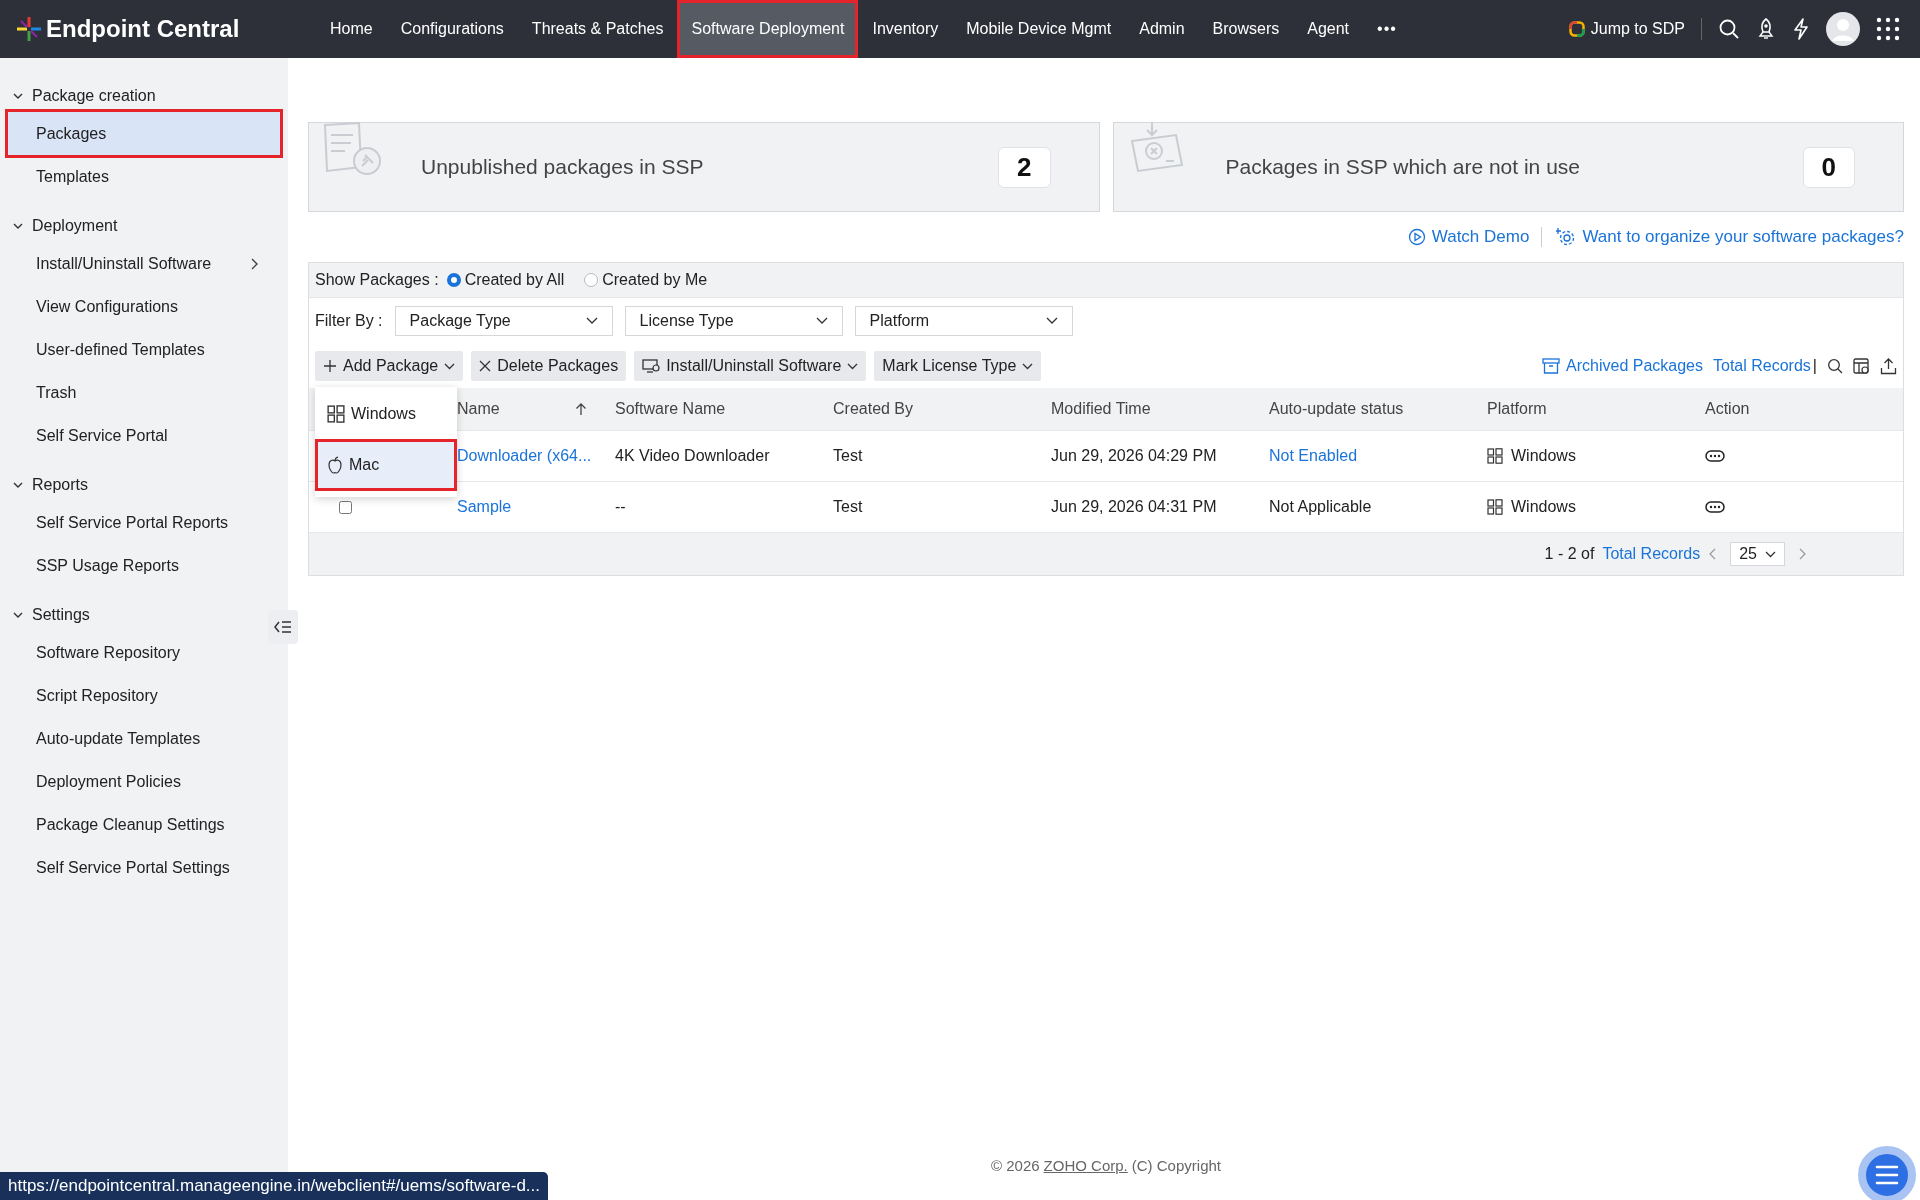 The width and height of the screenshot is (1920, 1200). I want to click on sidebar-item: Deployment Policies, so click(144, 781).